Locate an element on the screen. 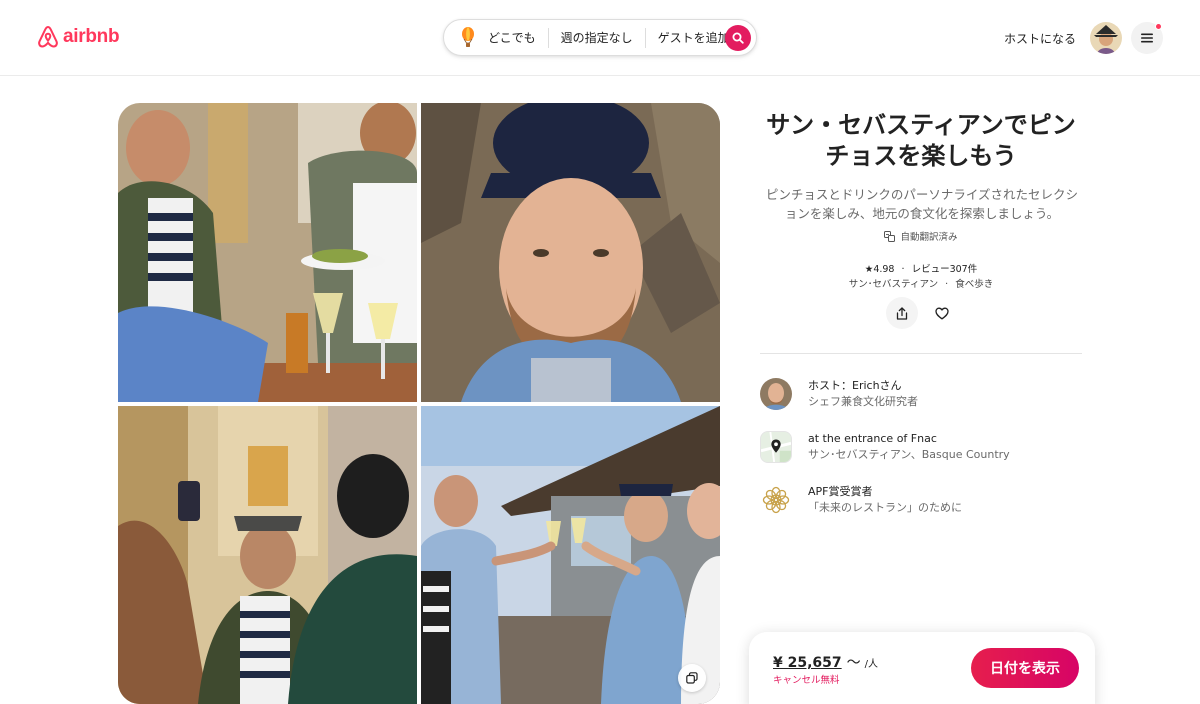 This screenshot has height=704, width=1200. heart-icon is located at coordinates (942, 313).